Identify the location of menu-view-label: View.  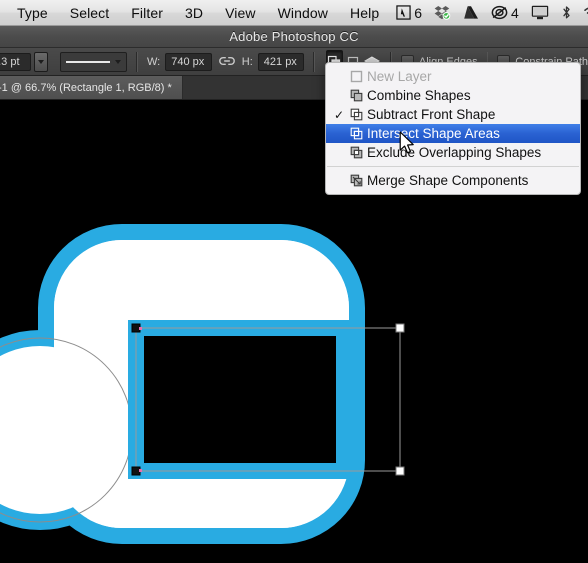
(240, 12).